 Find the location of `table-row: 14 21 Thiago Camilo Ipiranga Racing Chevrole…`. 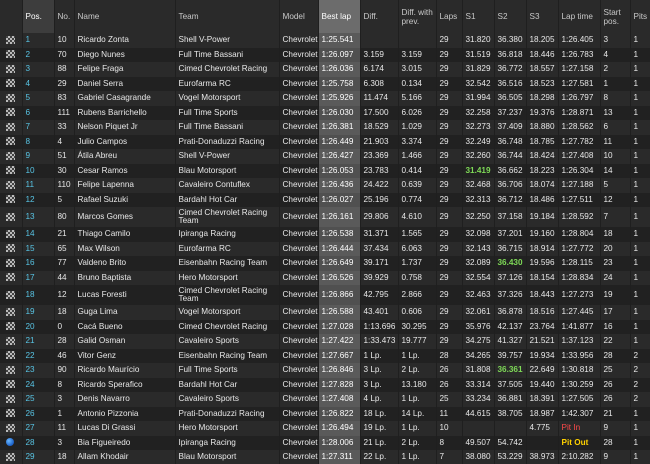

table-row: 14 21 Thiago Camilo Ipiranga Racing Chevrole… is located at coordinates (325, 234).